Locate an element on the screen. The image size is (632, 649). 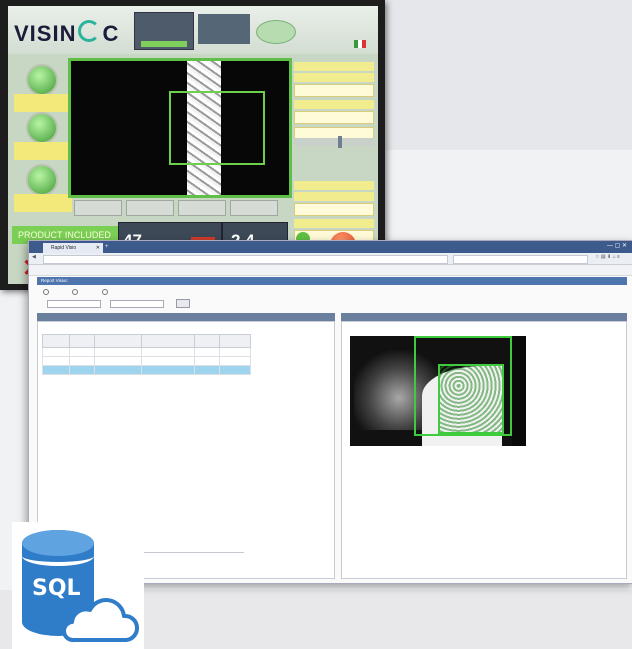
results-table is located at coordinates (146, 354).